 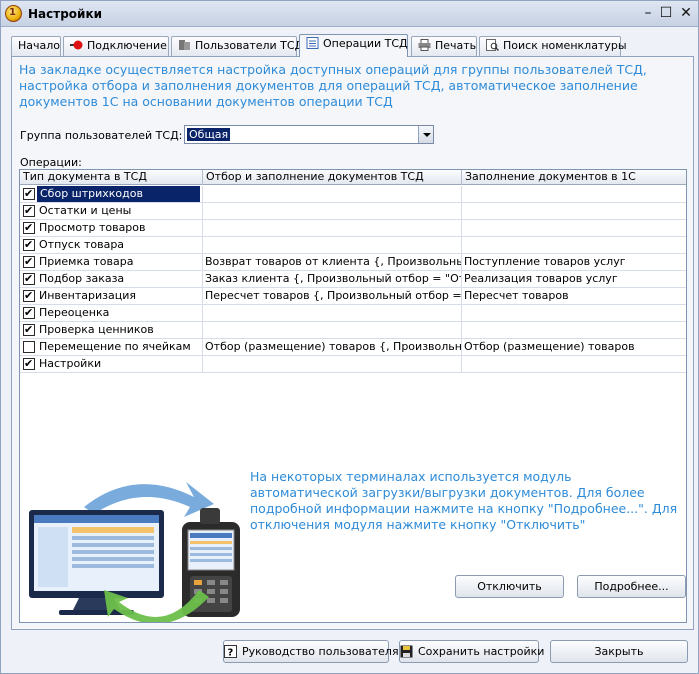 What do you see at coordinates (230, 651) in the screenshot?
I see `help-icon: ?` at bounding box center [230, 651].